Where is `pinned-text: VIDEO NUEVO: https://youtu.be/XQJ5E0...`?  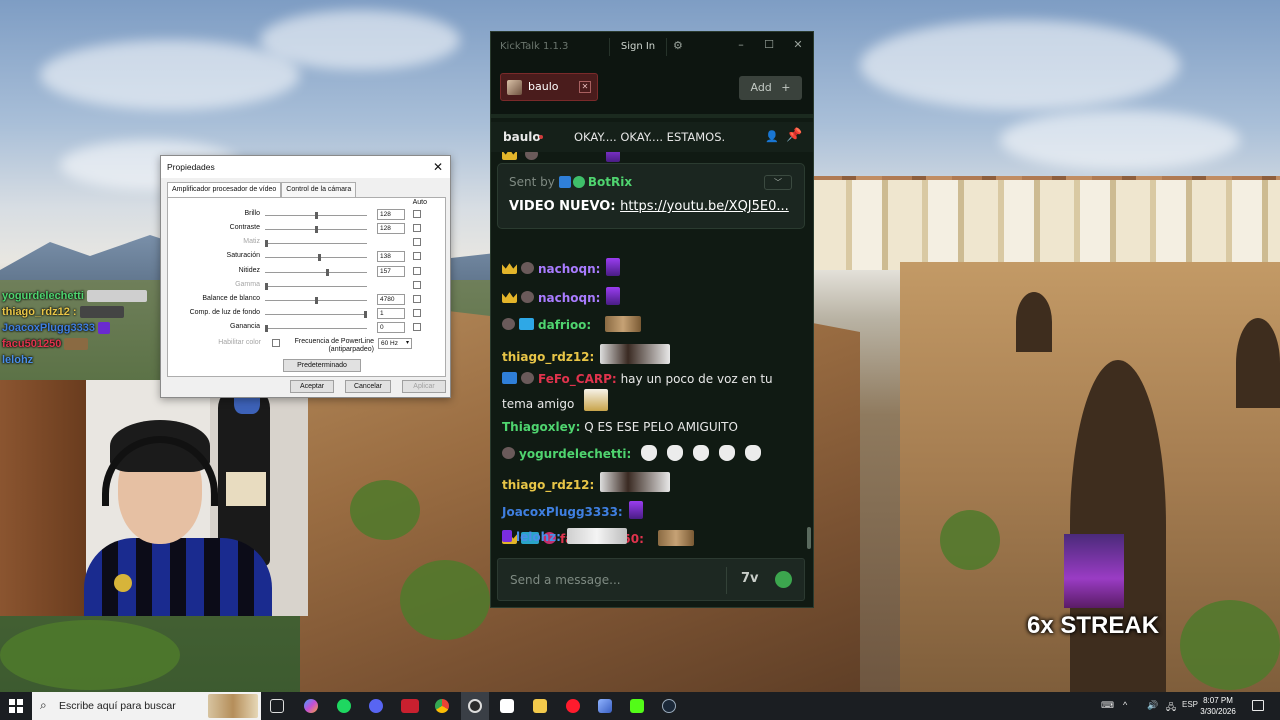
pinned-text: VIDEO NUEVO: https://youtu.be/XQJ5E0... is located at coordinates (655, 206).